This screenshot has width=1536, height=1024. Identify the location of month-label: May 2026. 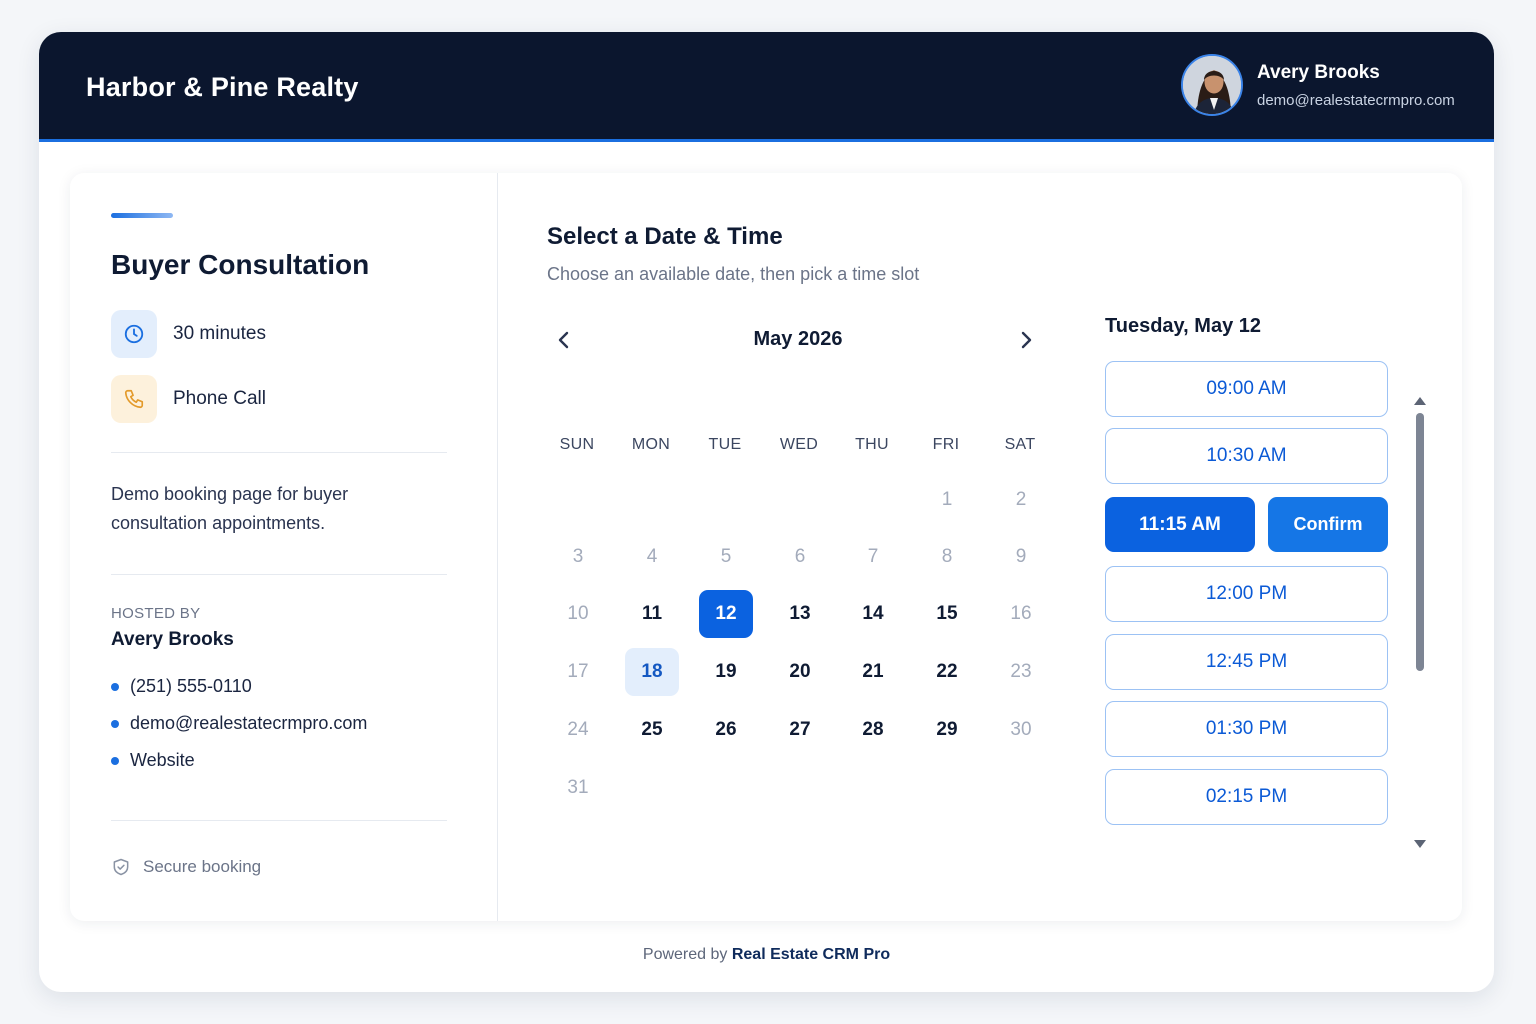
(798, 339).